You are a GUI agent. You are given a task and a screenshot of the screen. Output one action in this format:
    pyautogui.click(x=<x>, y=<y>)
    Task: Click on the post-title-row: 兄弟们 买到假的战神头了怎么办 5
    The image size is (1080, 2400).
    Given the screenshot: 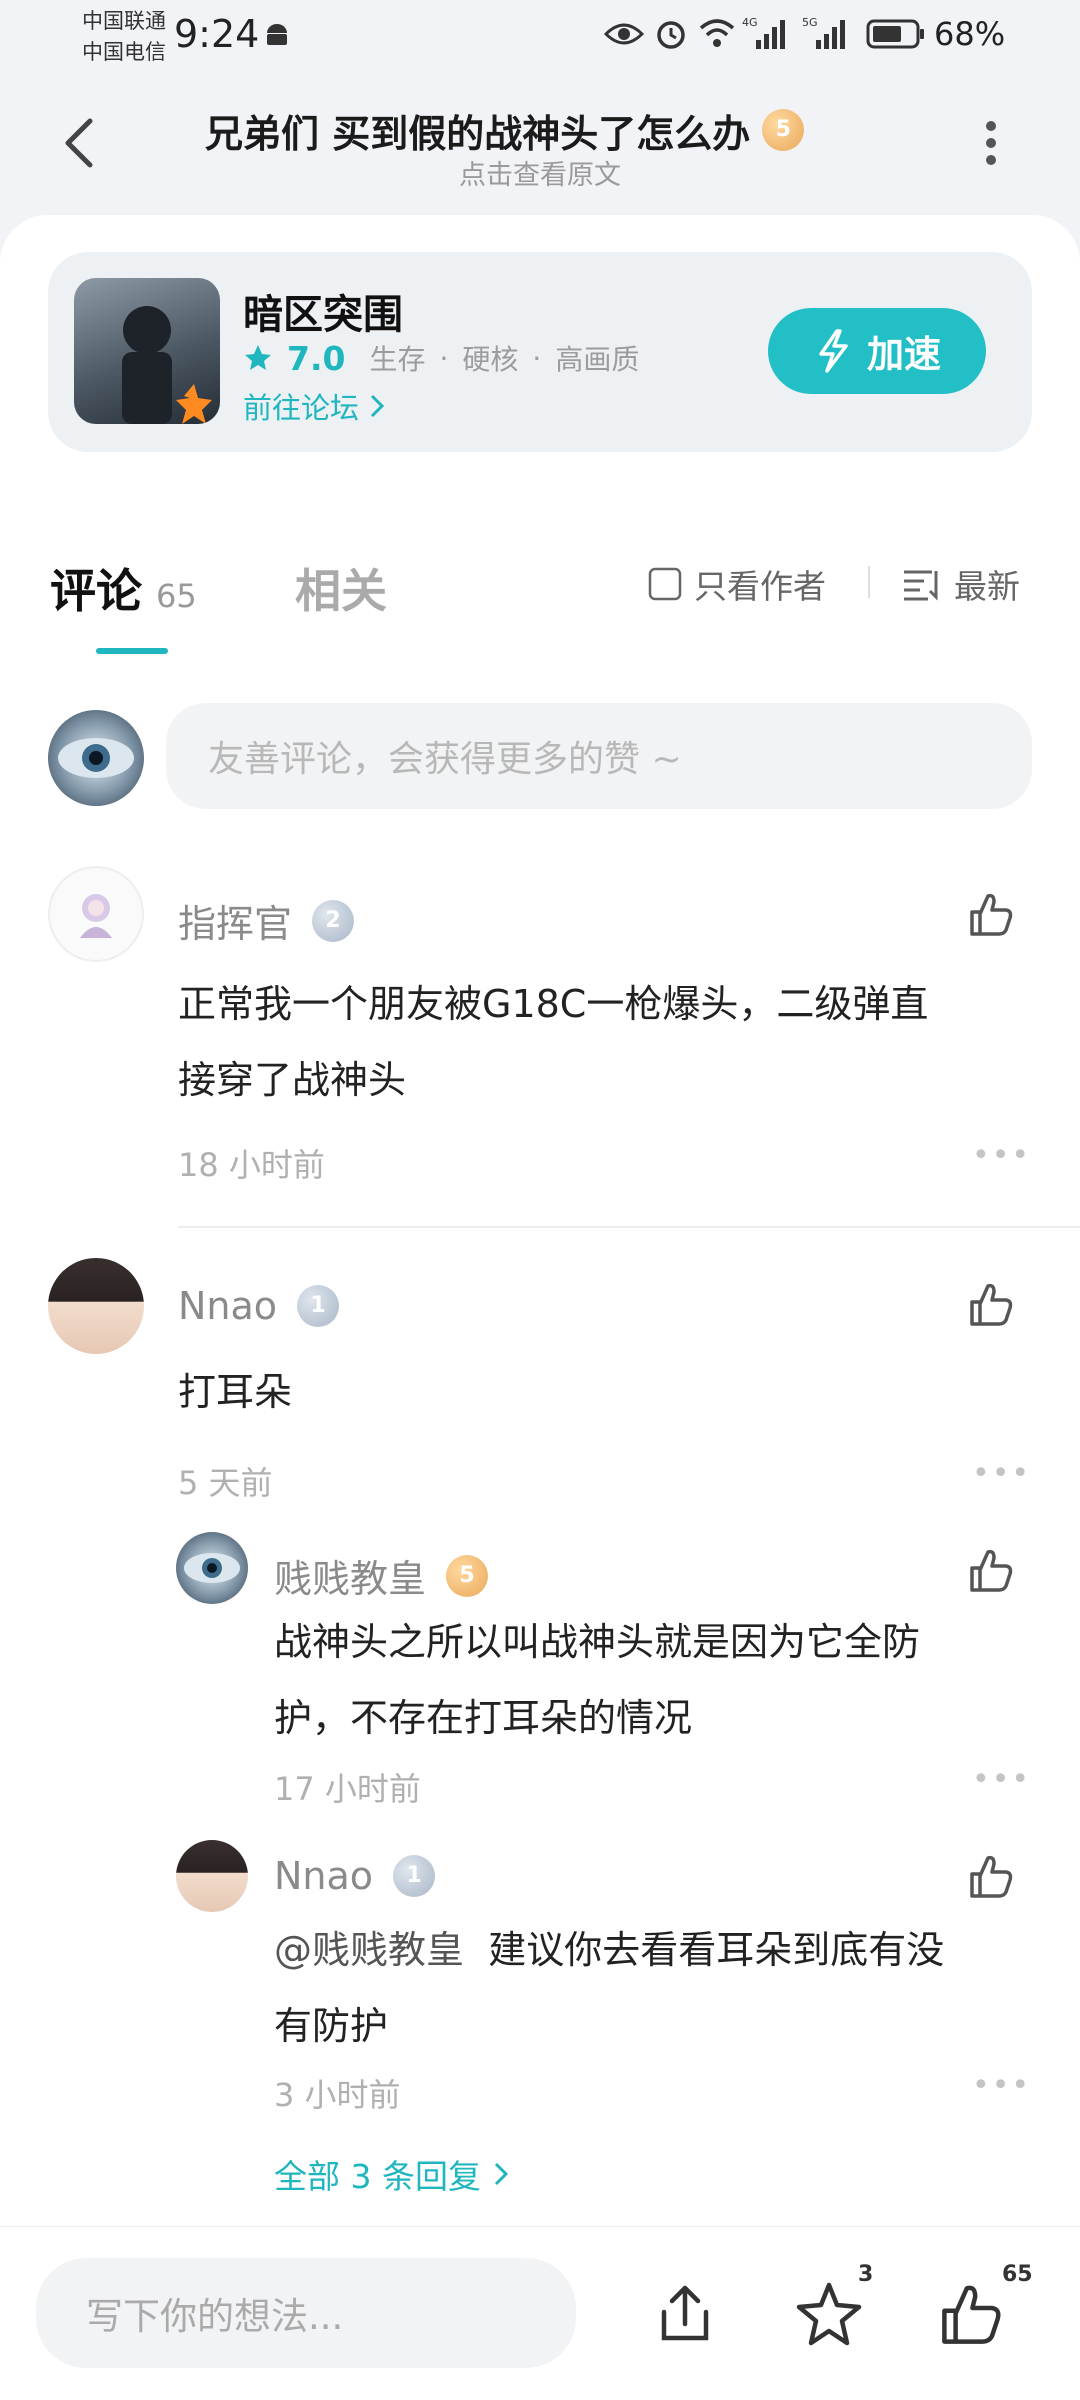 What is the action you would take?
    pyautogui.click(x=540, y=130)
    